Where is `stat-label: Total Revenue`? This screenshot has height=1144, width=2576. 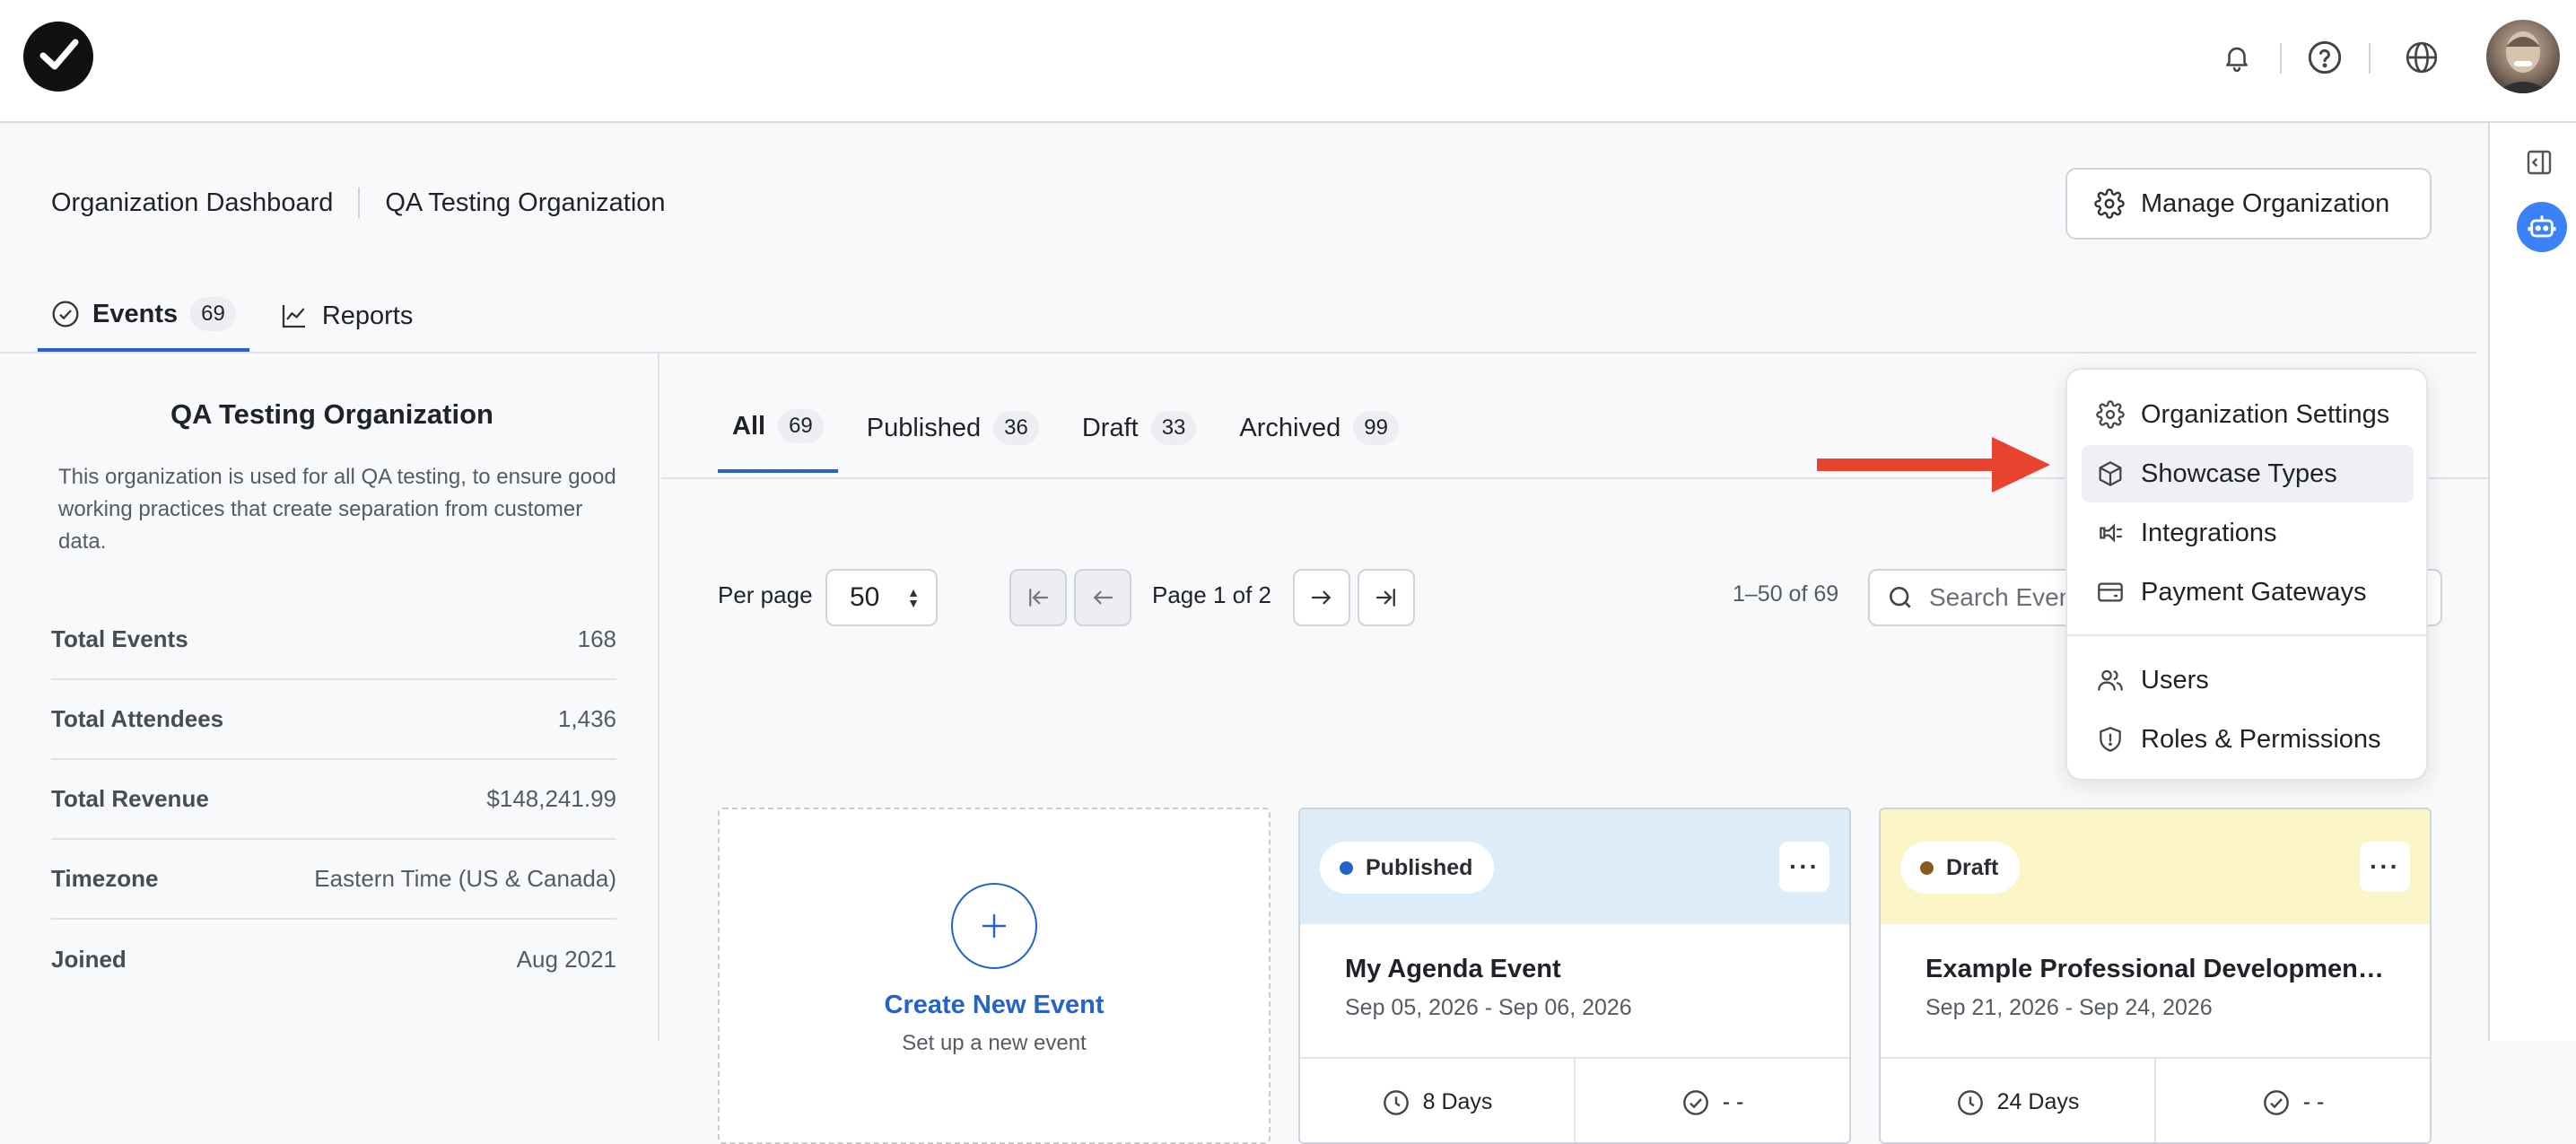
stat-label: Total Revenue is located at coordinates (130, 799).